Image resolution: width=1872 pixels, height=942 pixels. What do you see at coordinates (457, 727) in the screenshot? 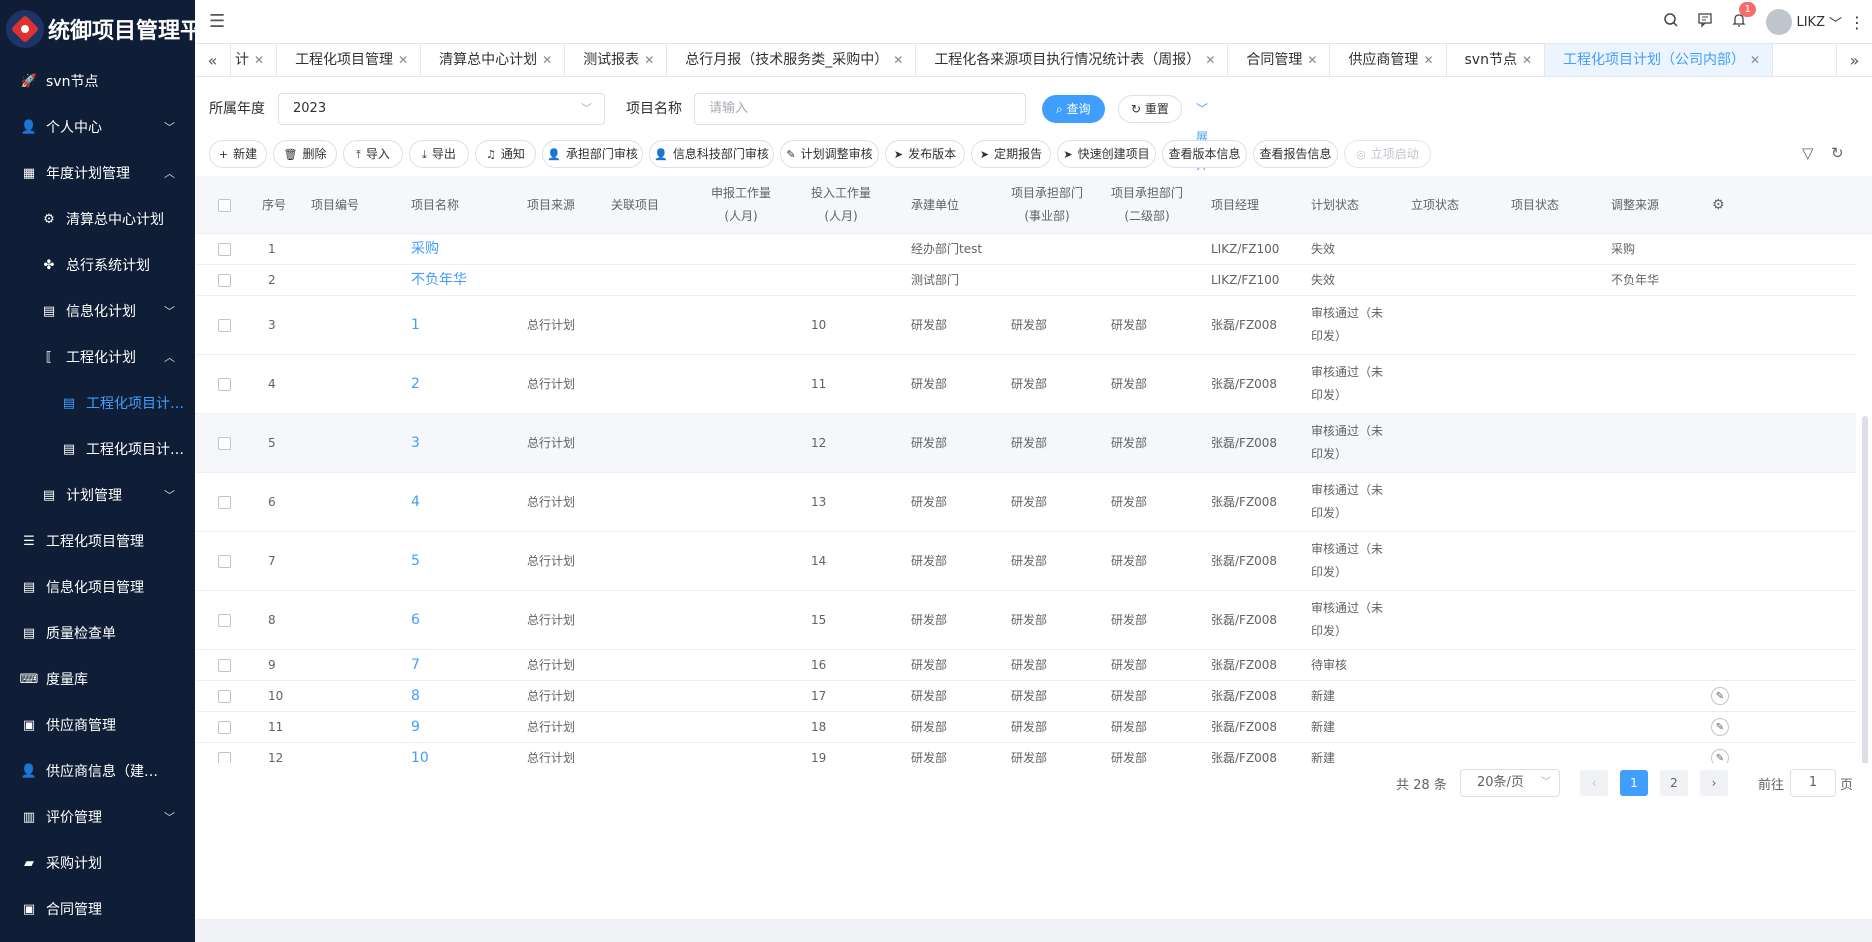
I see `project-name-link: 9` at bounding box center [457, 727].